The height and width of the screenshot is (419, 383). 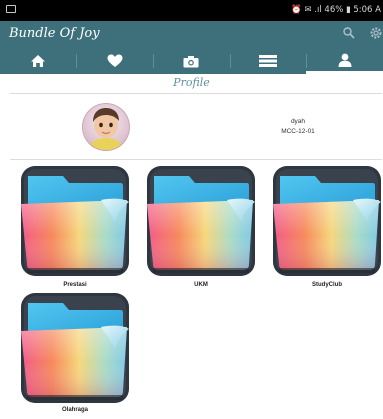 I want to click on notification-icon, so click(x=11, y=9).